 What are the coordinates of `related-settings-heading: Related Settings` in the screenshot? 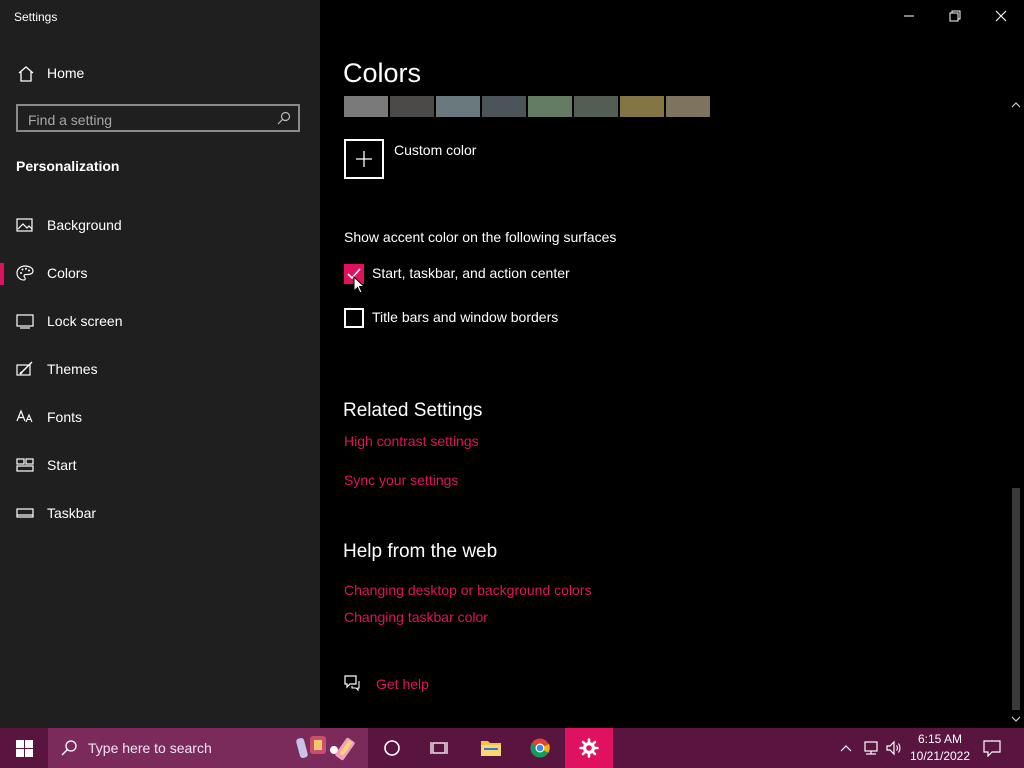 It's located at (413, 410).